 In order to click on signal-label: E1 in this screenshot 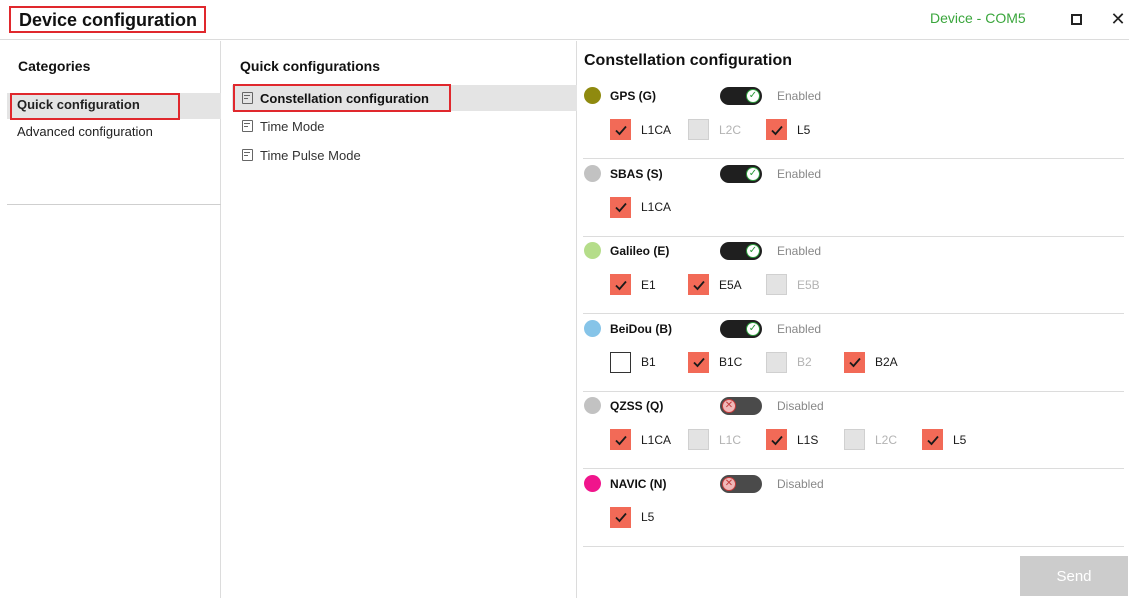, I will do `click(648, 284)`.